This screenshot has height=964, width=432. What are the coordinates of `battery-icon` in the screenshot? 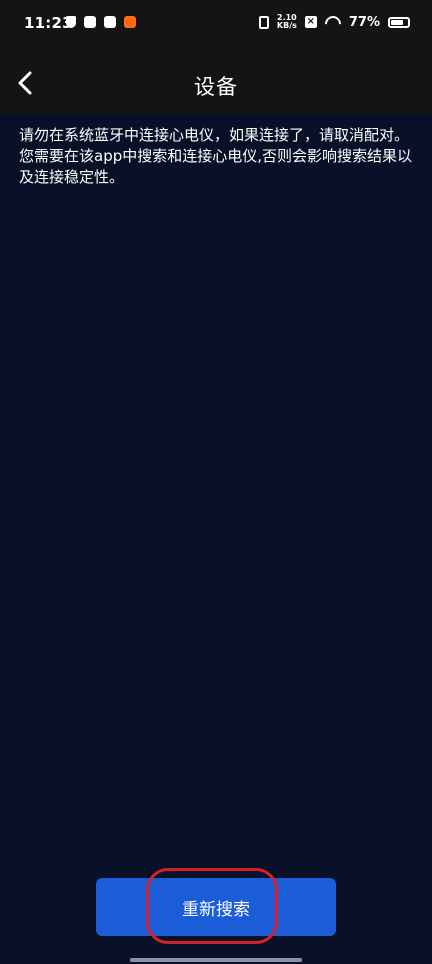 It's located at (399, 22).